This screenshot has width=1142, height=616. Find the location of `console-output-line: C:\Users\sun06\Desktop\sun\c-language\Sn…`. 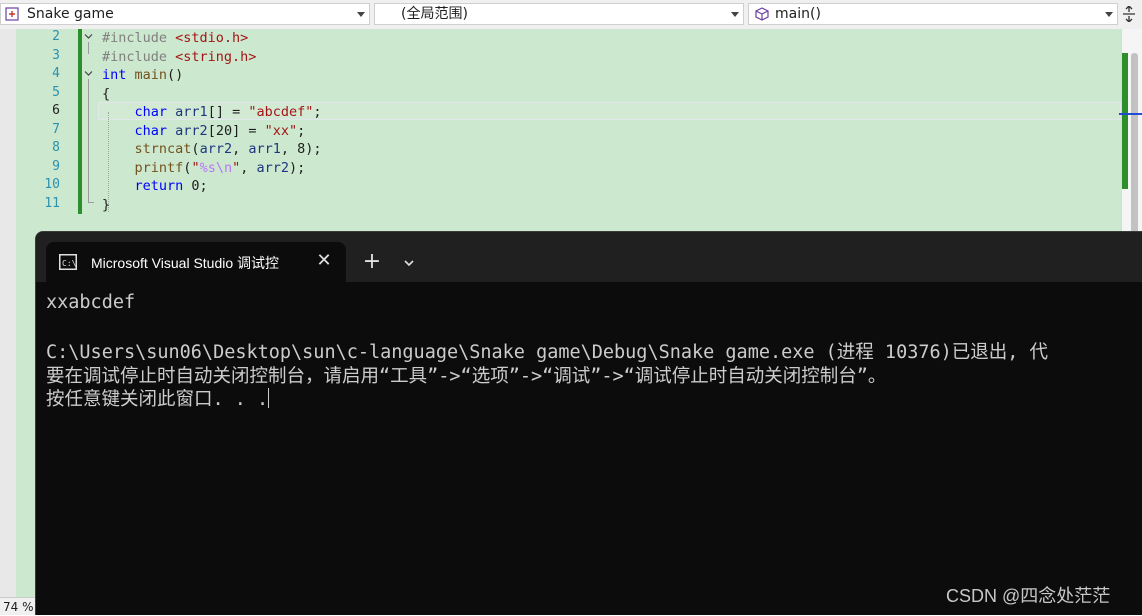

console-output-line: C:\Users\sun06\Desktop\sun\c-language\Sn… is located at coordinates (547, 352).